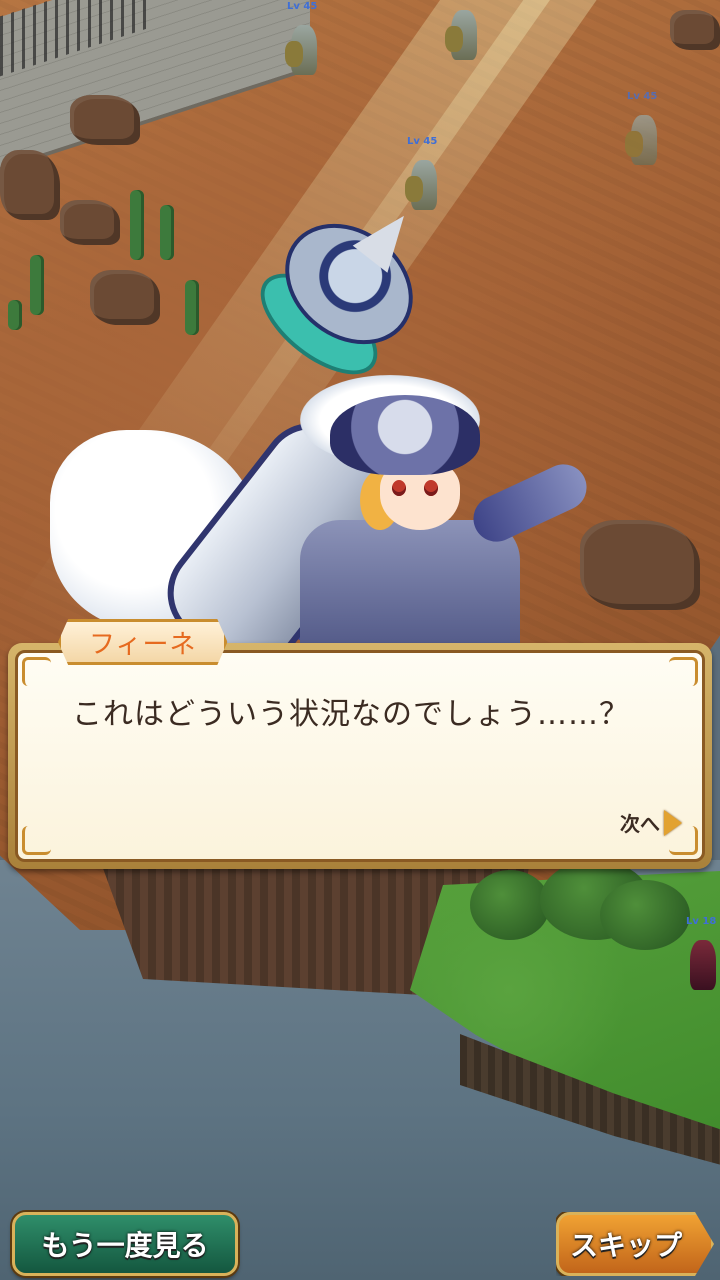 This screenshot has height=1280, width=720. I want to click on helmet, so click(405, 435).